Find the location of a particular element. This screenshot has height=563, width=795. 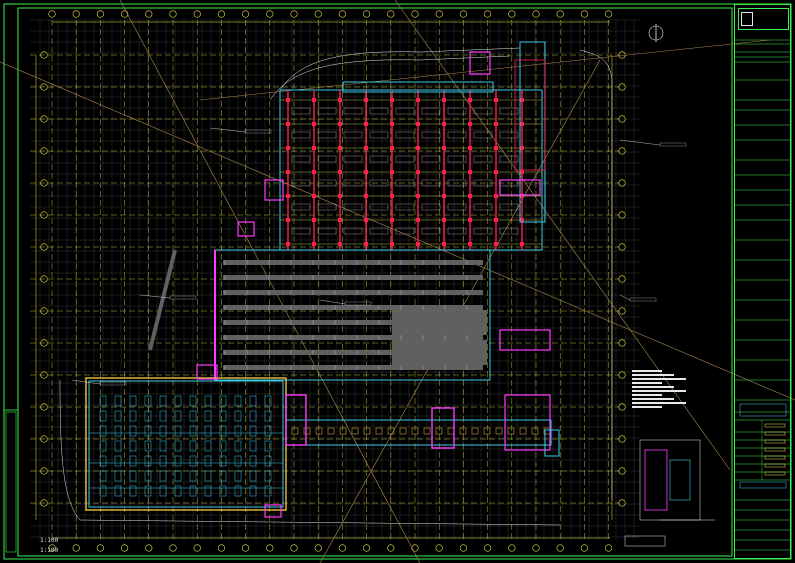

drawing-title-block is located at coordinates (645, 541).